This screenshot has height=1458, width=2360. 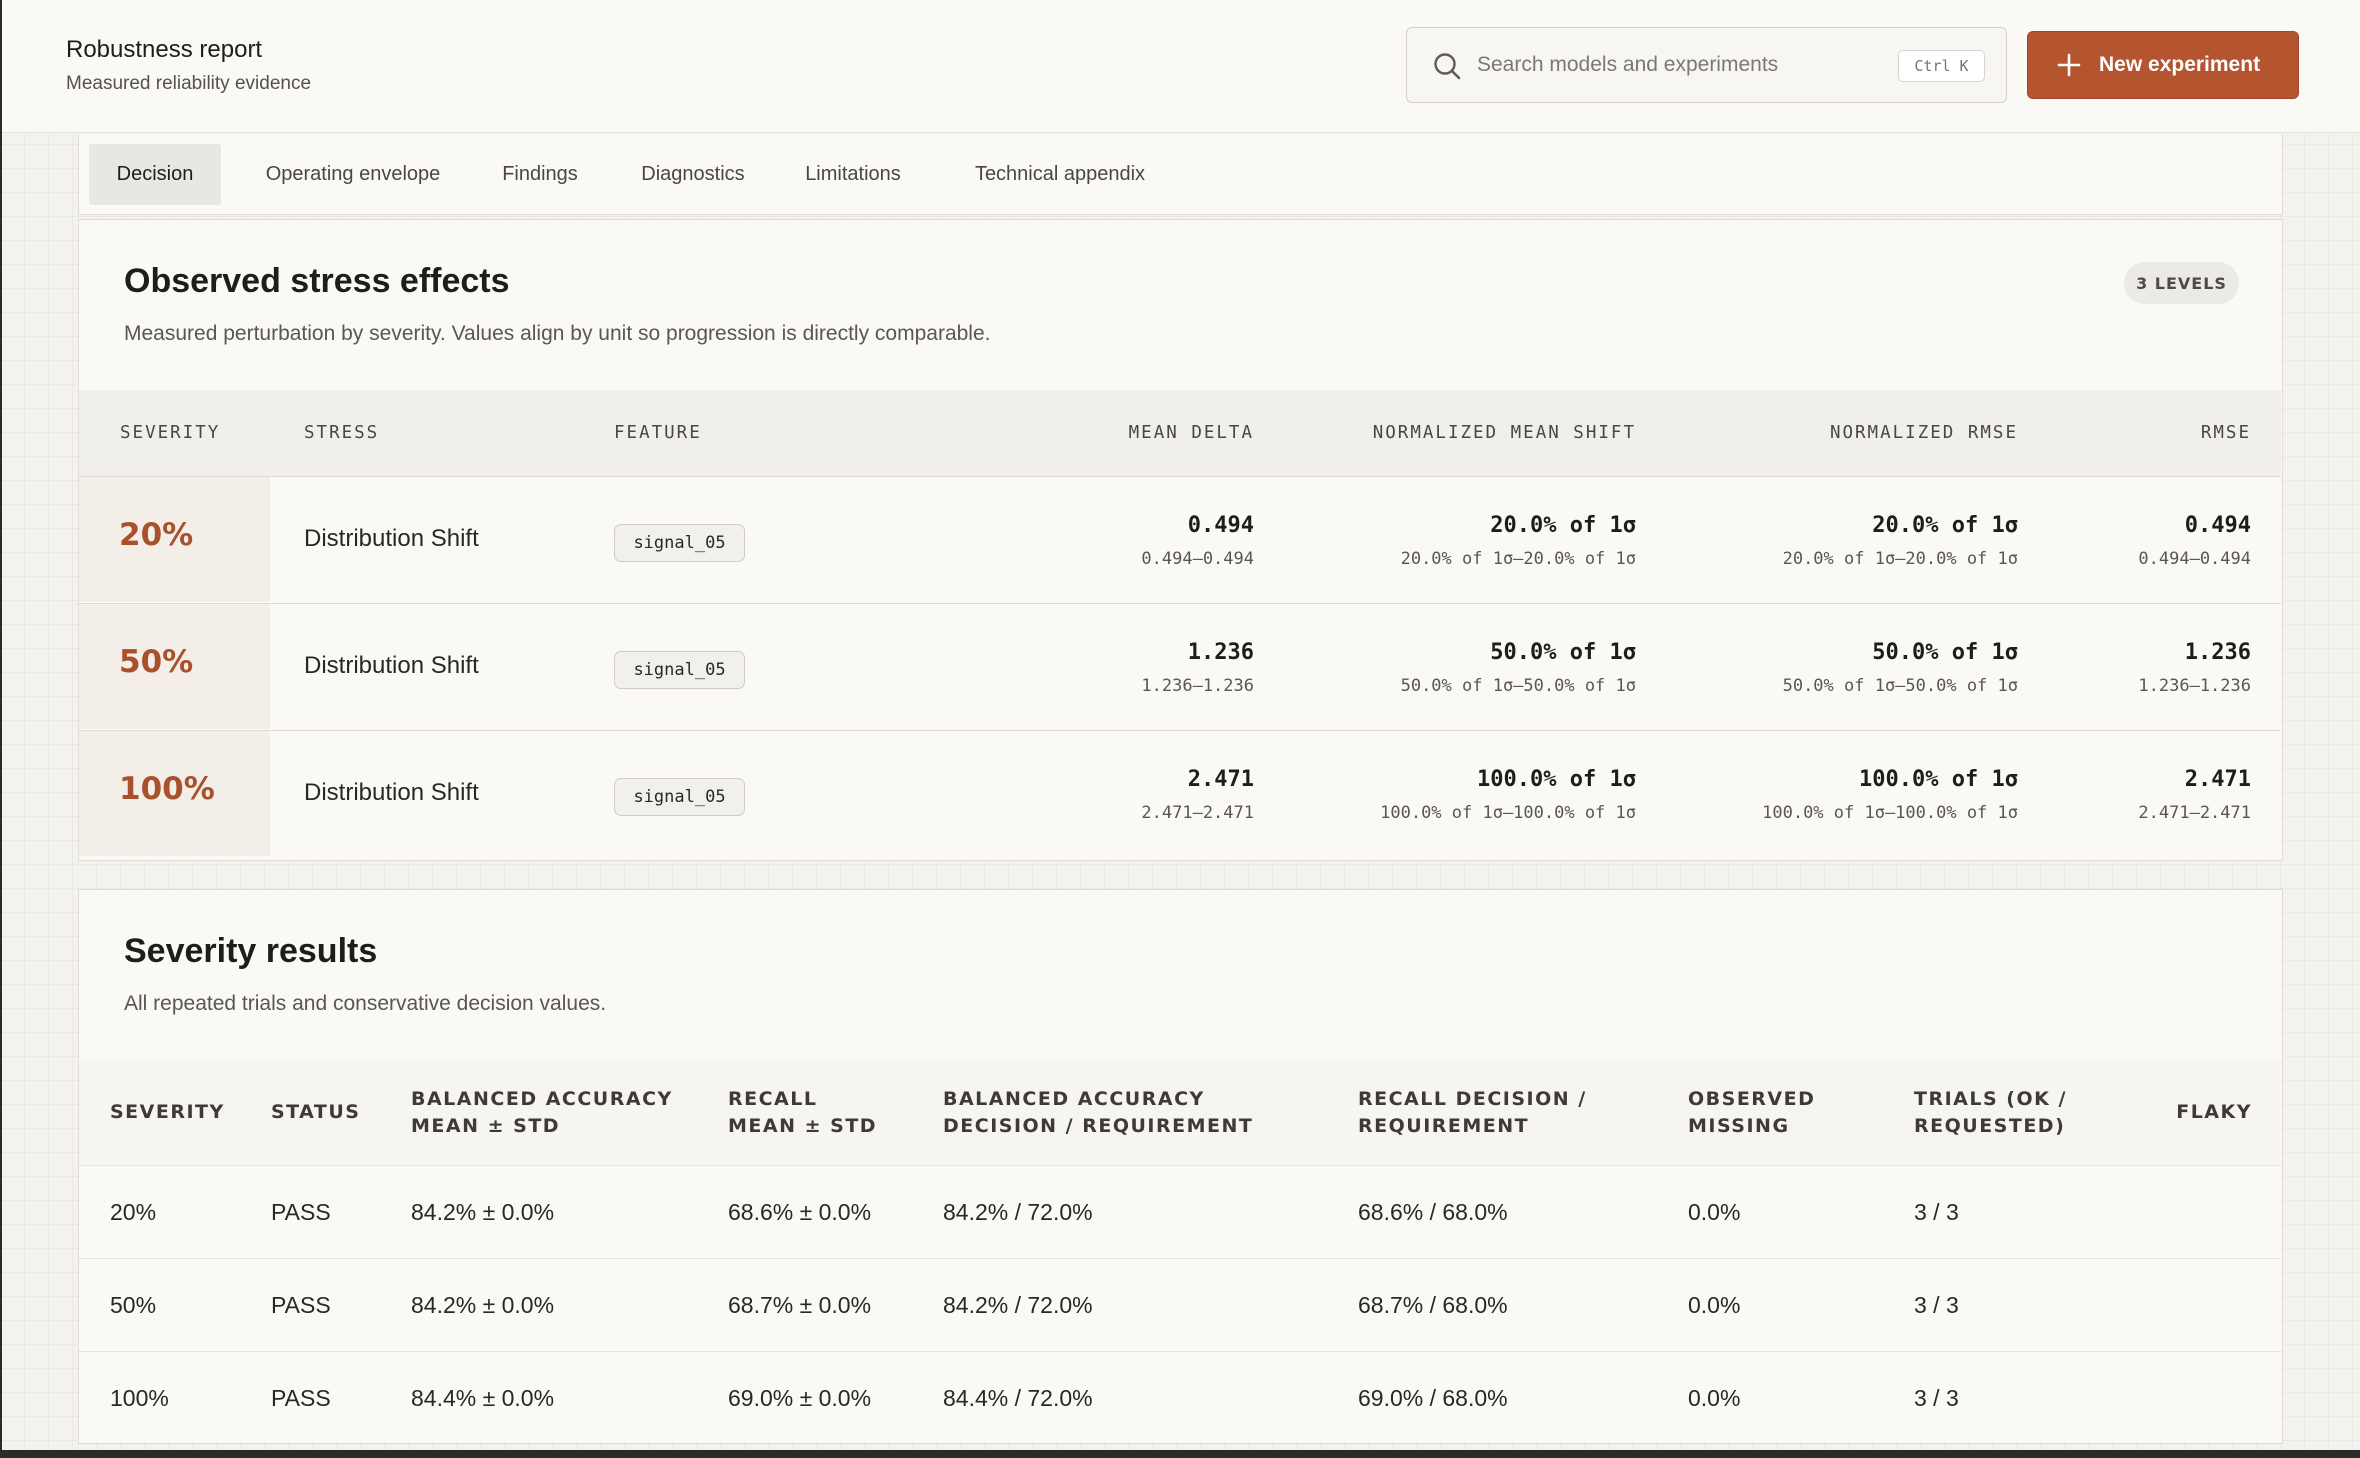 I want to click on normalized-rmse-value: 20.0% of 1σ, so click(x=1945, y=525).